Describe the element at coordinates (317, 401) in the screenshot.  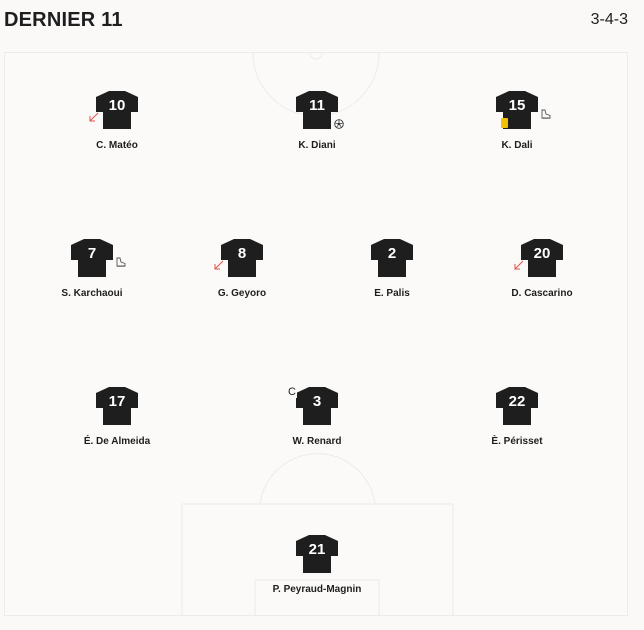
I see `jersey-number: 3` at that location.